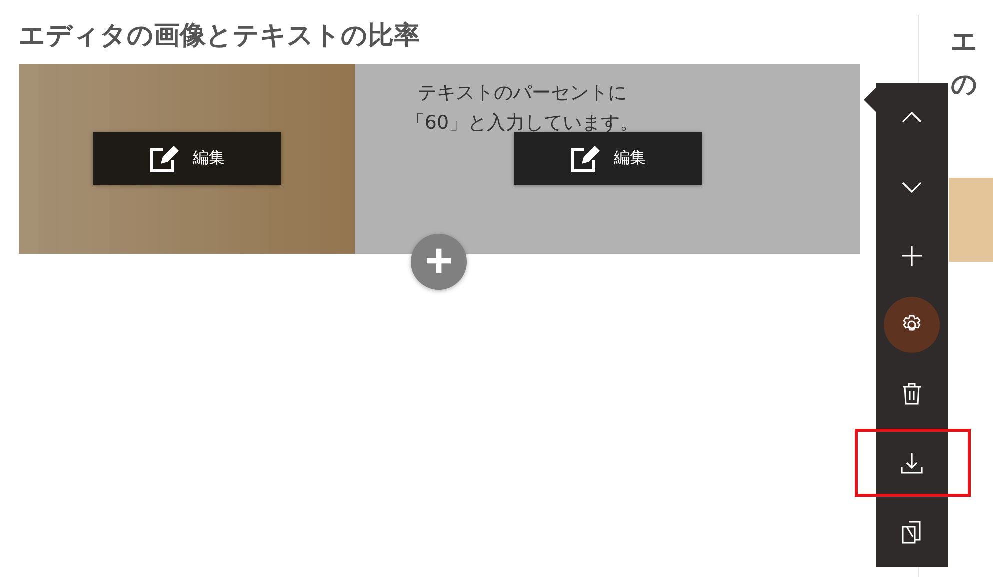  I want to click on copy-icon, so click(912, 532).